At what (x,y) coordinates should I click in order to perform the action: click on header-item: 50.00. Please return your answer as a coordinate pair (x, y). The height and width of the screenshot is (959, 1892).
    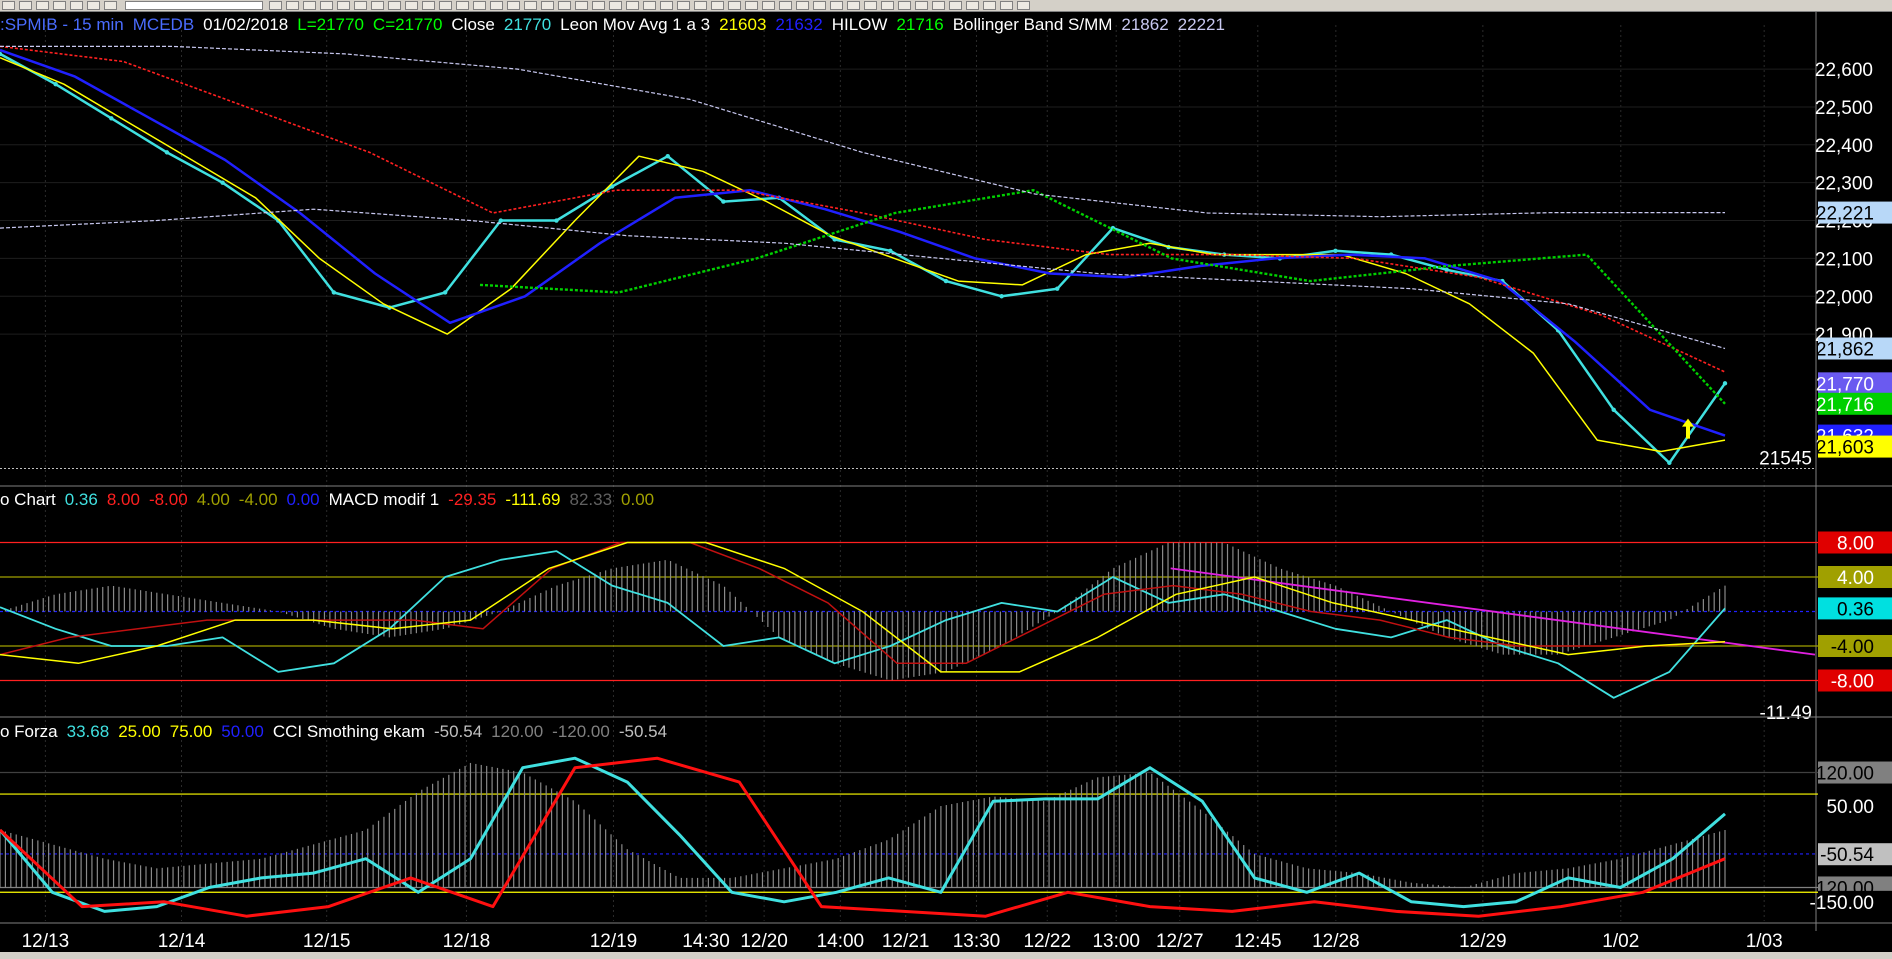
    Looking at the image, I should click on (242, 731).